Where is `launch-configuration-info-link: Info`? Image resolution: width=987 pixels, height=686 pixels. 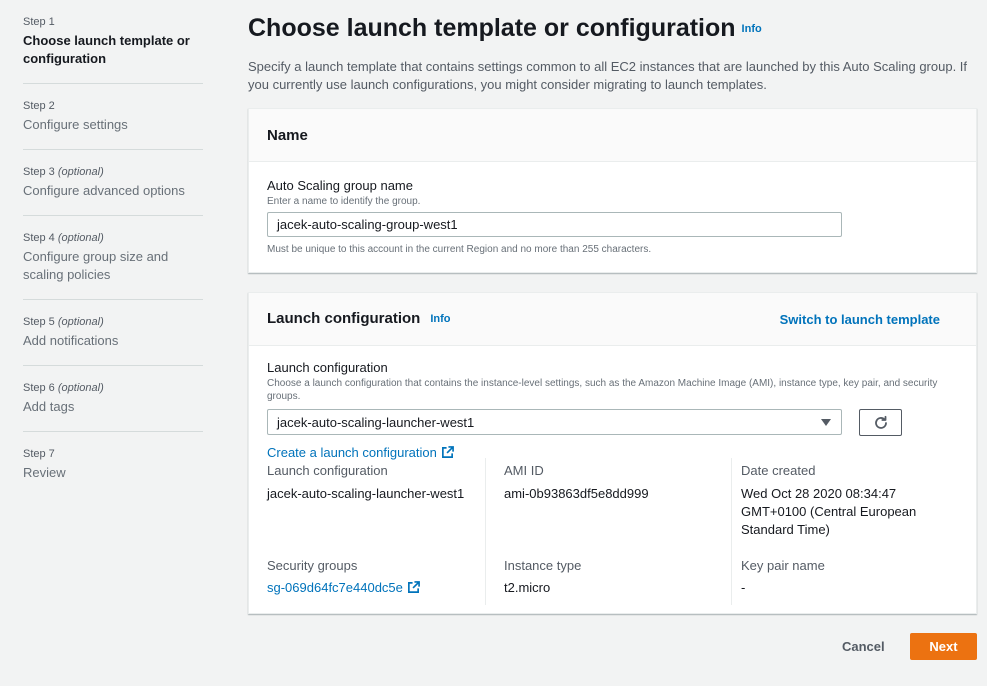 launch-configuration-info-link: Info is located at coordinates (440, 319).